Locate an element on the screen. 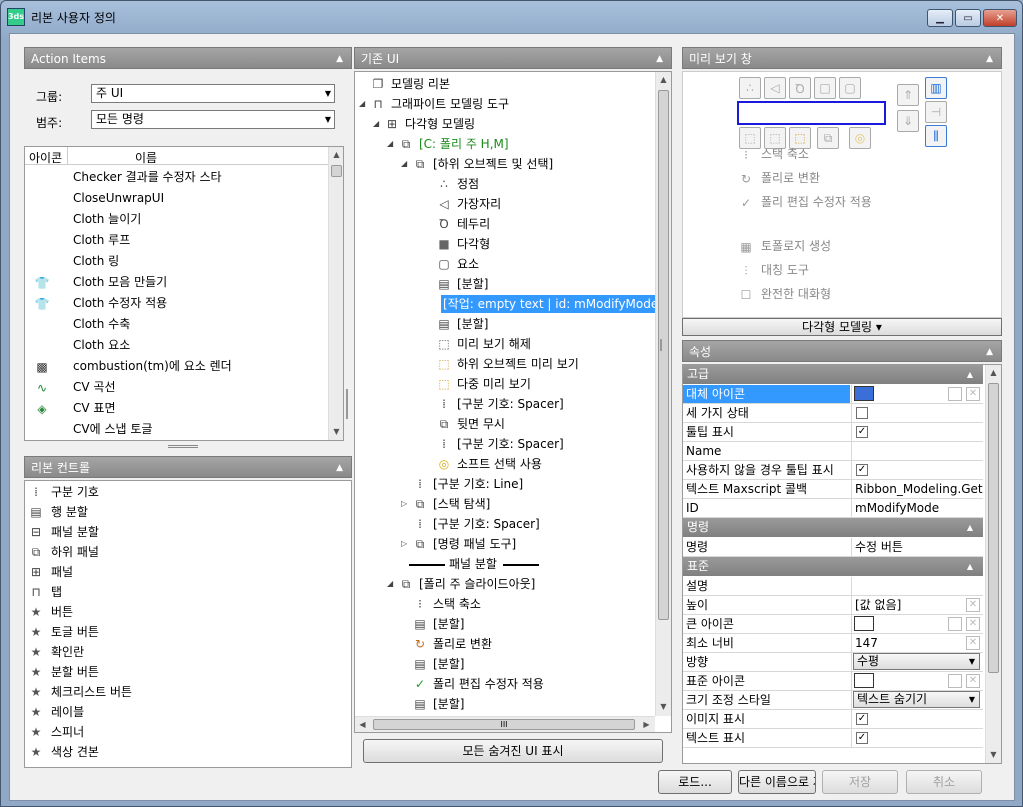 Image resolution: width=1023 pixels, height=807 pixels. property-row: 텍스트 Maxscript 콜백 Ribbon_Modeling.GetM is located at coordinates (833, 489).